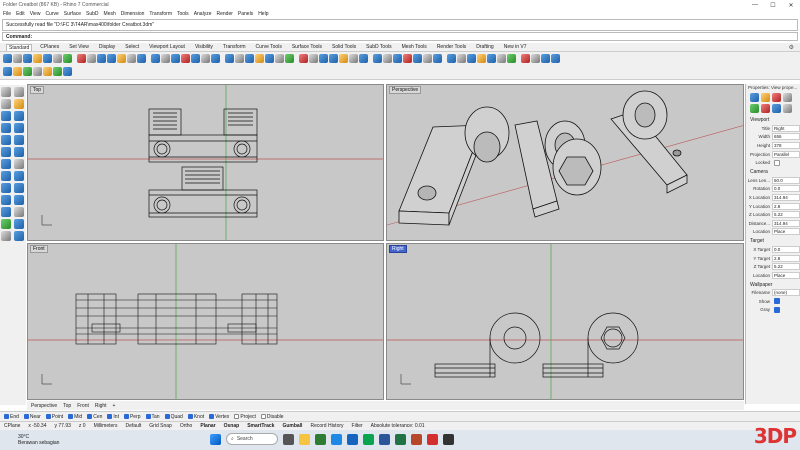 This screenshot has height=450, width=800. What do you see at coordinates (786, 197) in the screenshot?
I see `camera-value: 314.94` at bounding box center [786, 197].